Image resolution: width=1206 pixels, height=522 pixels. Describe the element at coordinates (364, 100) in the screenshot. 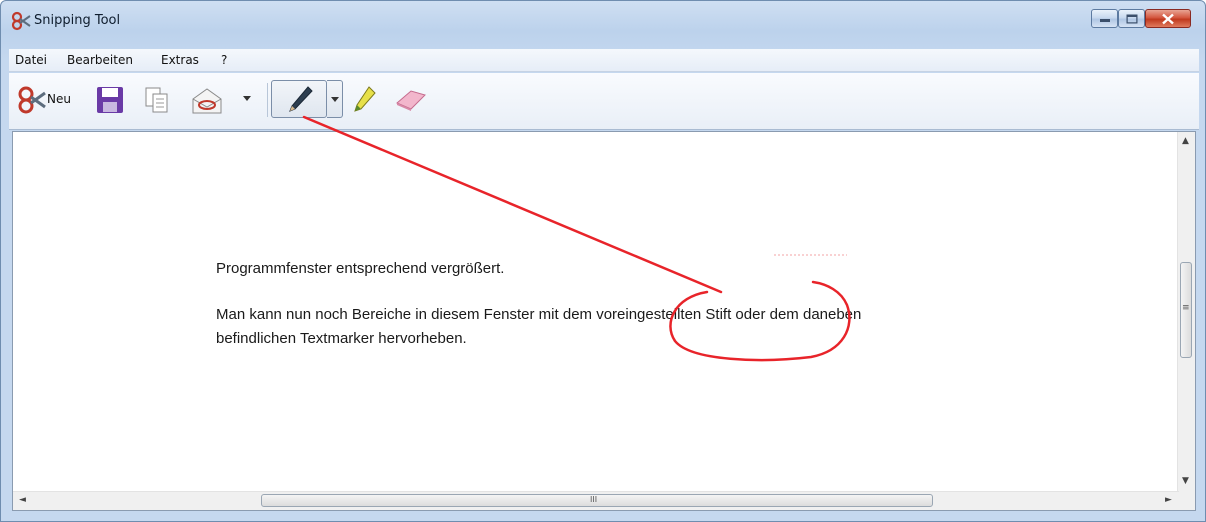

I see `highlighter-icon` at that location.